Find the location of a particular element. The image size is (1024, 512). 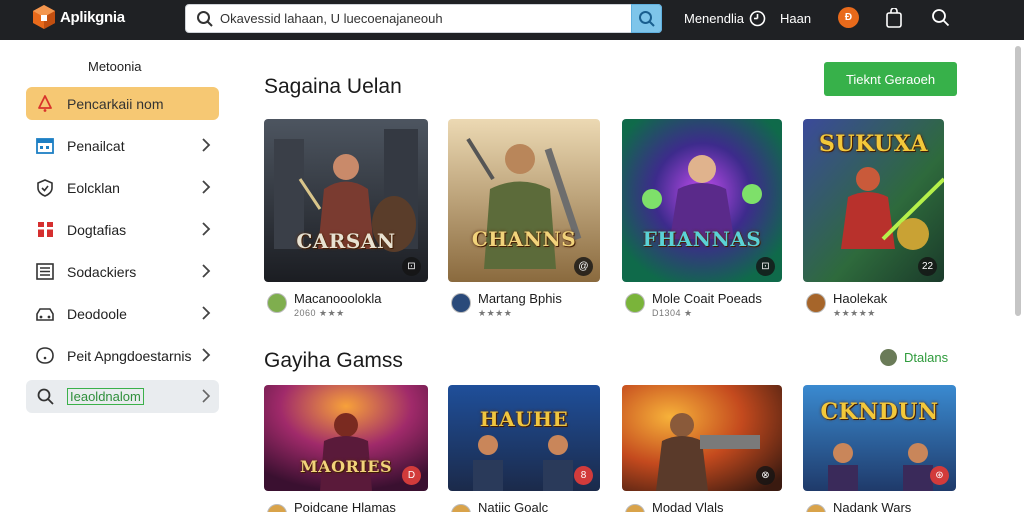

sidebar-item-notifications: Pencarkaii nom is located at coordinates (122, 103).